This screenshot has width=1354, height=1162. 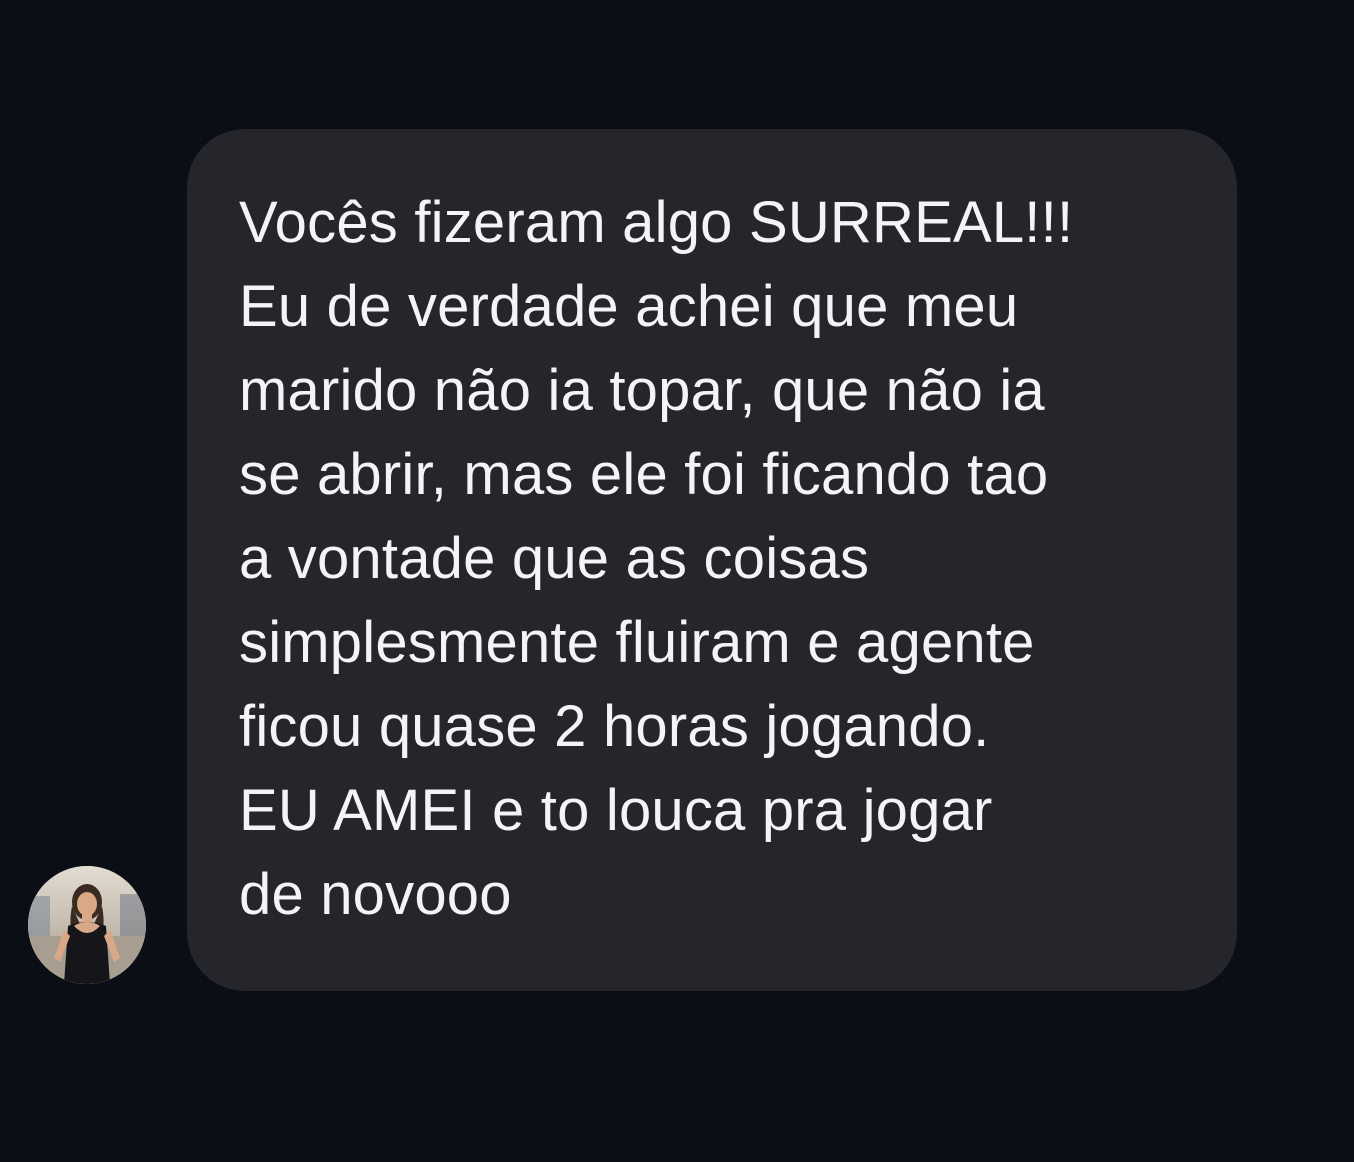 I want to click on message-line: Vocês fizeram algo SURREAL!!!, so click(x=656, y=222).